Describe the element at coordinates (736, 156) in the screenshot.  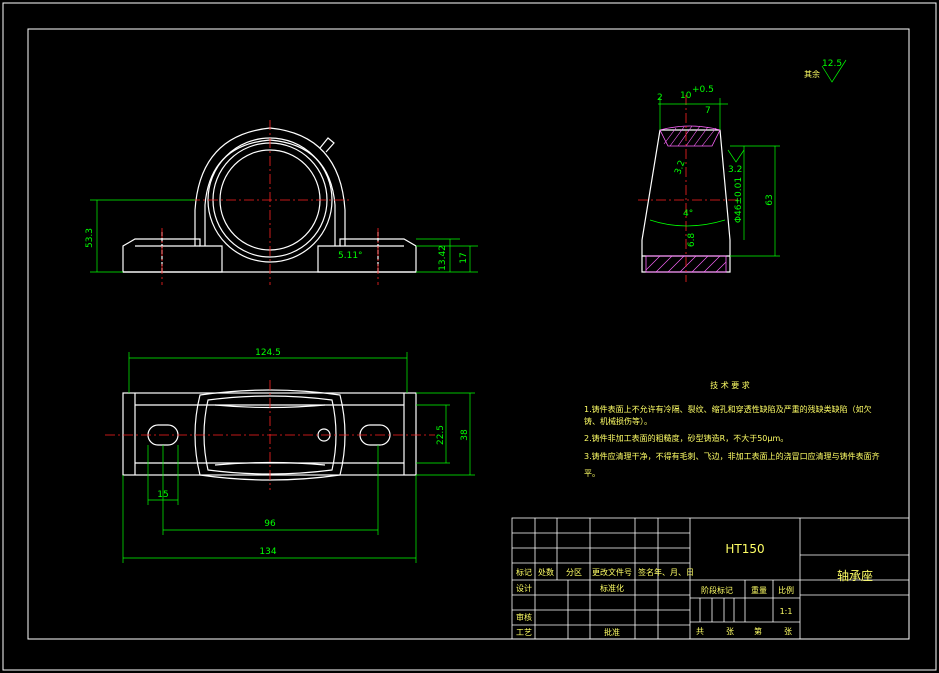
I see `roughness-symbol-side` at that location.